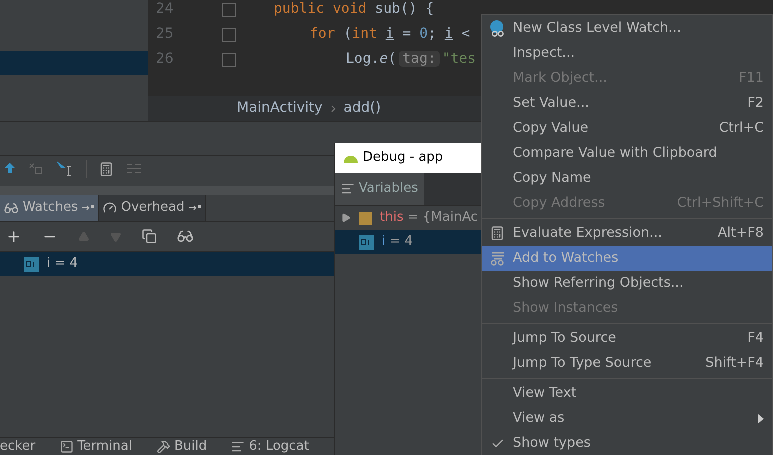 The height and width of the screenshot is (455, 773). What do you see at coordinates (18, 445) in the screenshot?
I see `tool-window-tab: ecker` at bounding box center [18, 445].